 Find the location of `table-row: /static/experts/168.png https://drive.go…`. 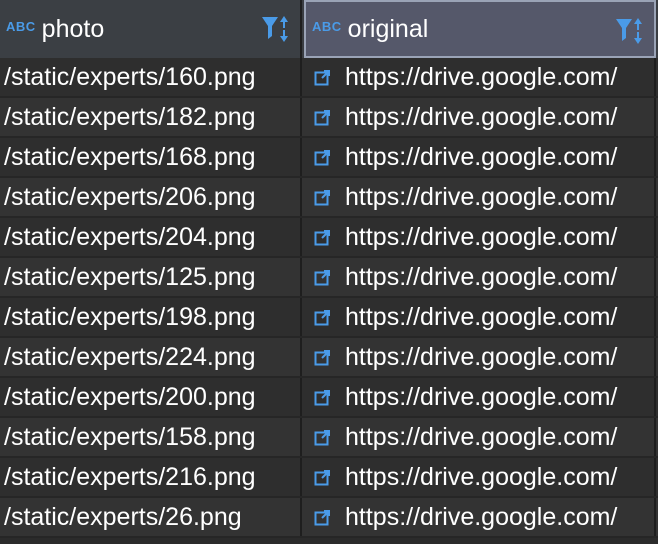

table-row: /static/experts/168.png https://drive.go… is located at coordinates (329, 158).